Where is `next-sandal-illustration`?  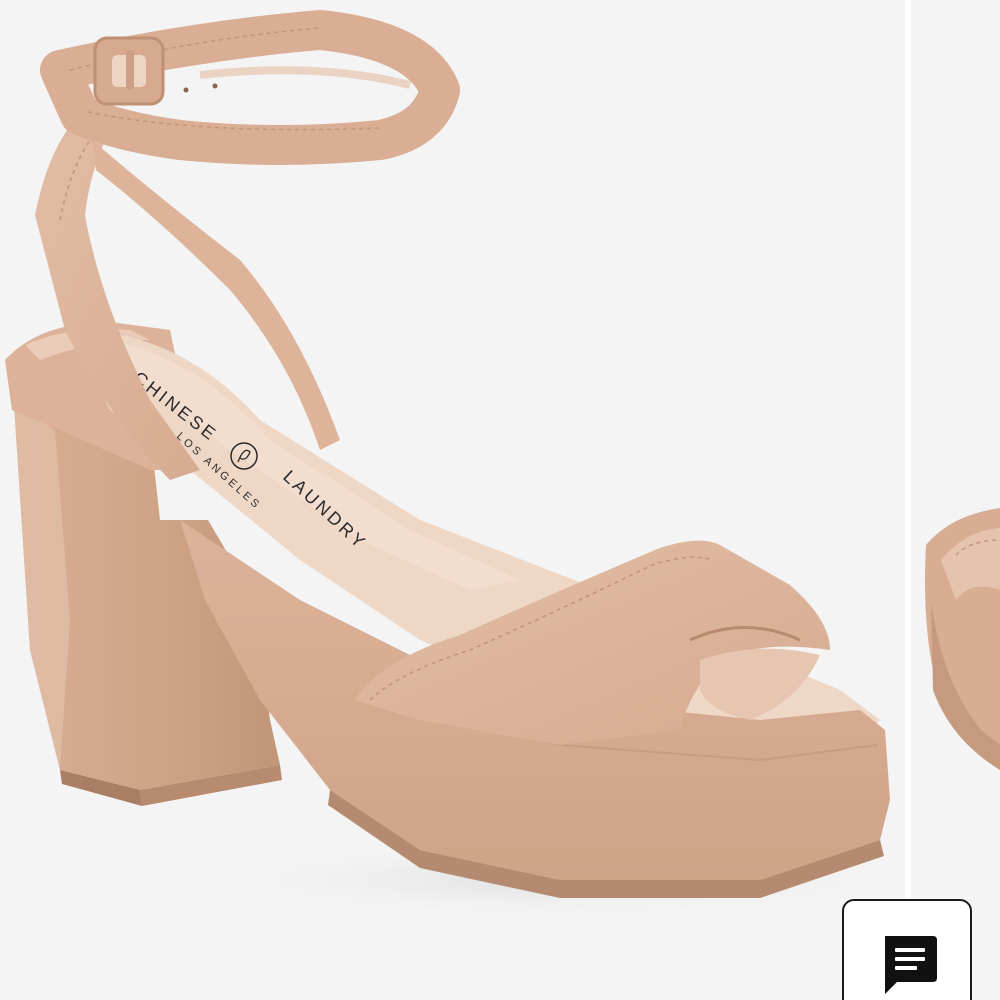
next-sandal-illustration is located at coordinates (962, 639).